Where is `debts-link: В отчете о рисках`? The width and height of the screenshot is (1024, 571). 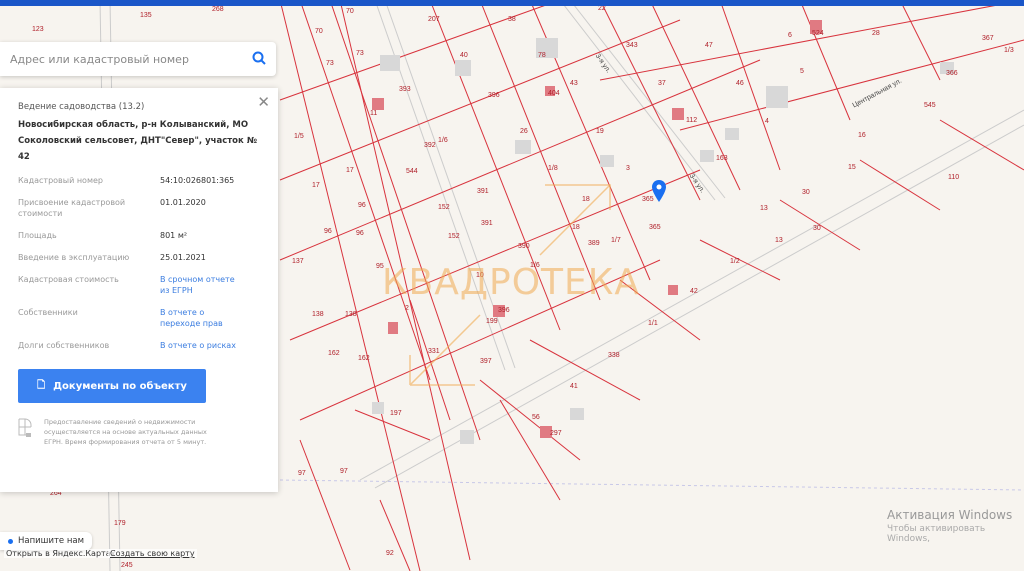
debts-link: В отчете о рисках is located at coordinates (198, 345).